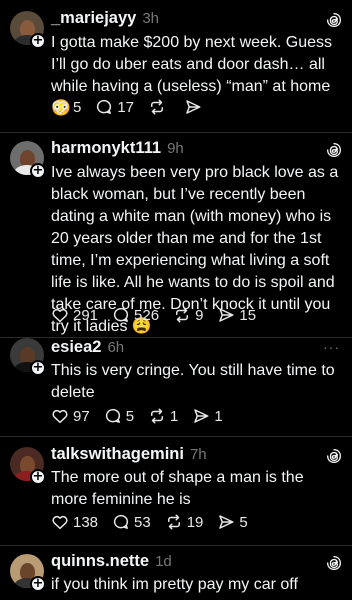  I want to click on reply-count: 53, so click(142, 522).